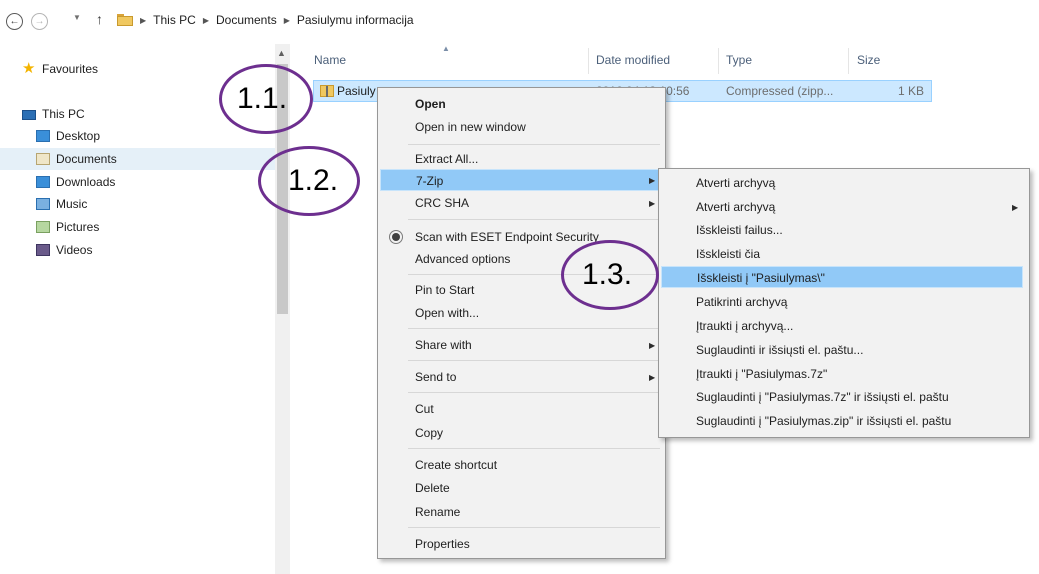  Describe the element at coordinates (327, 91) in the screenshot. I see `zip-folder-icon` at that location.